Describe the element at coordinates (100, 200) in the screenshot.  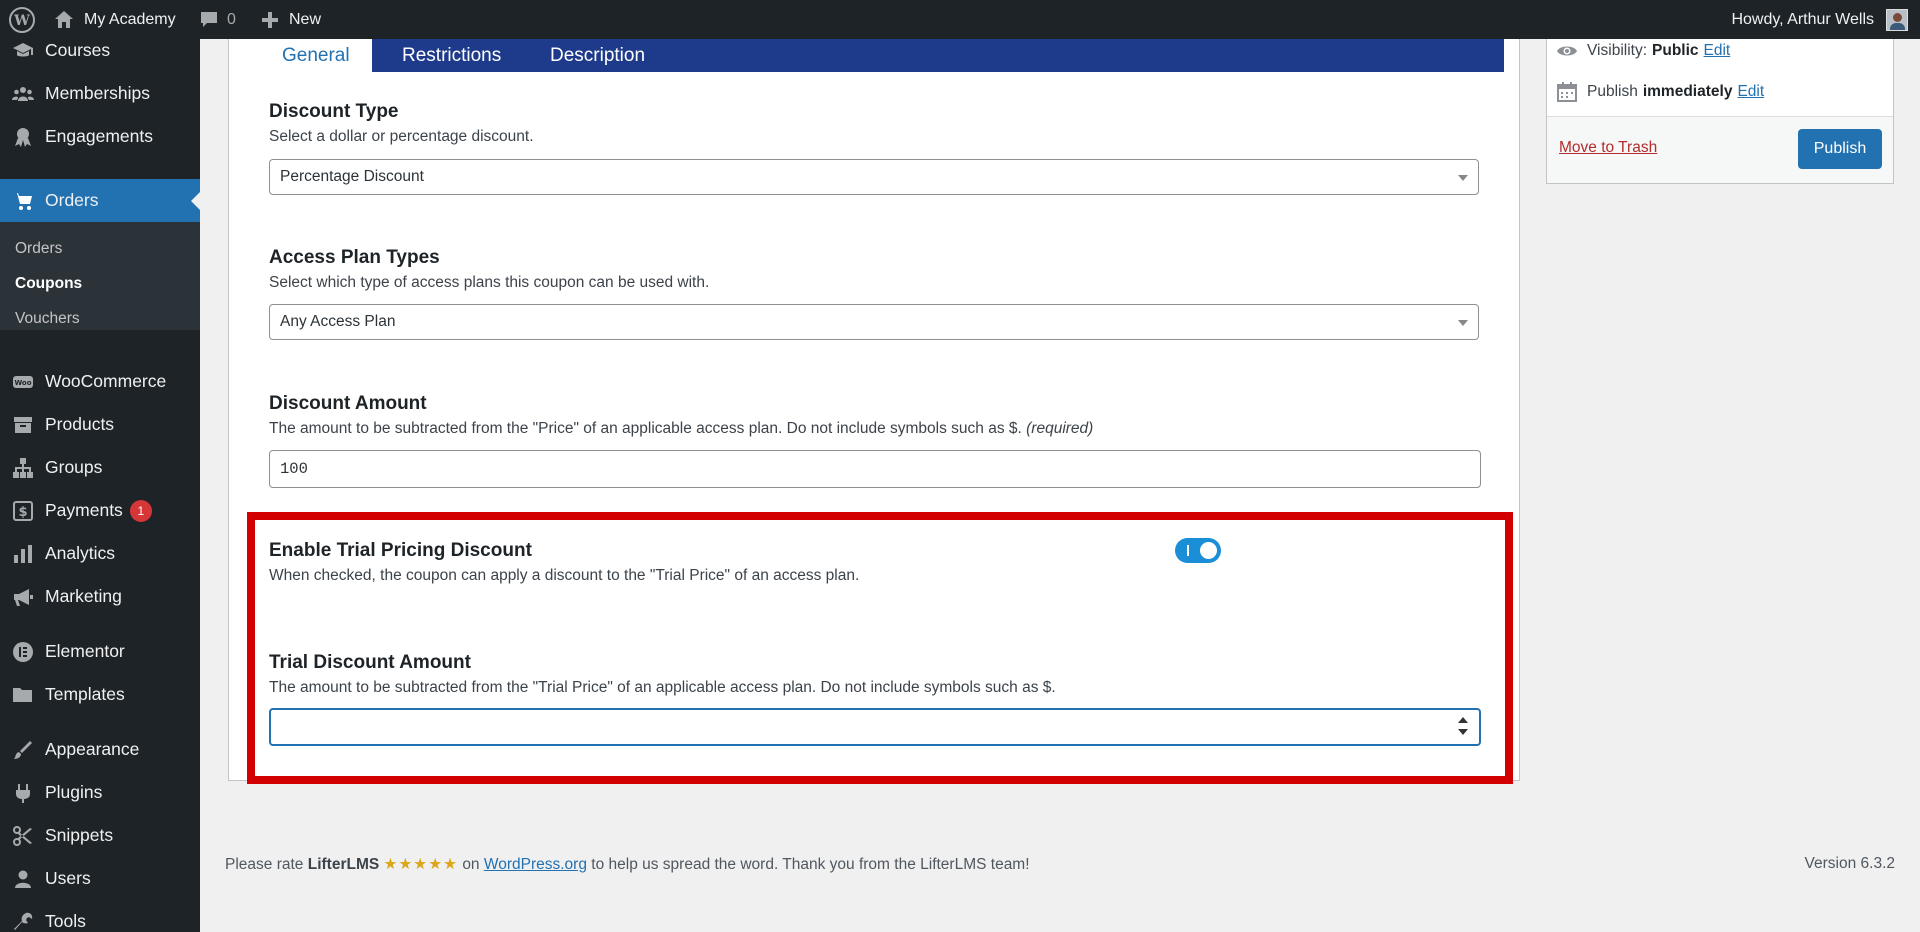
I see `menu-orders: Orders` at that location.